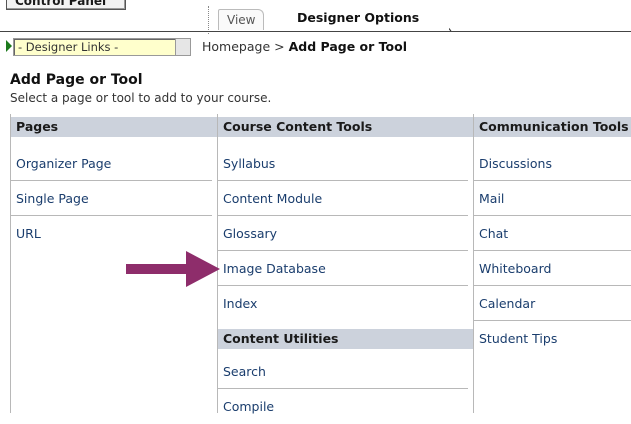 The width and height of the screenshot is (631, 424). I want to click on list-item-search: Search, so click(343, 371).